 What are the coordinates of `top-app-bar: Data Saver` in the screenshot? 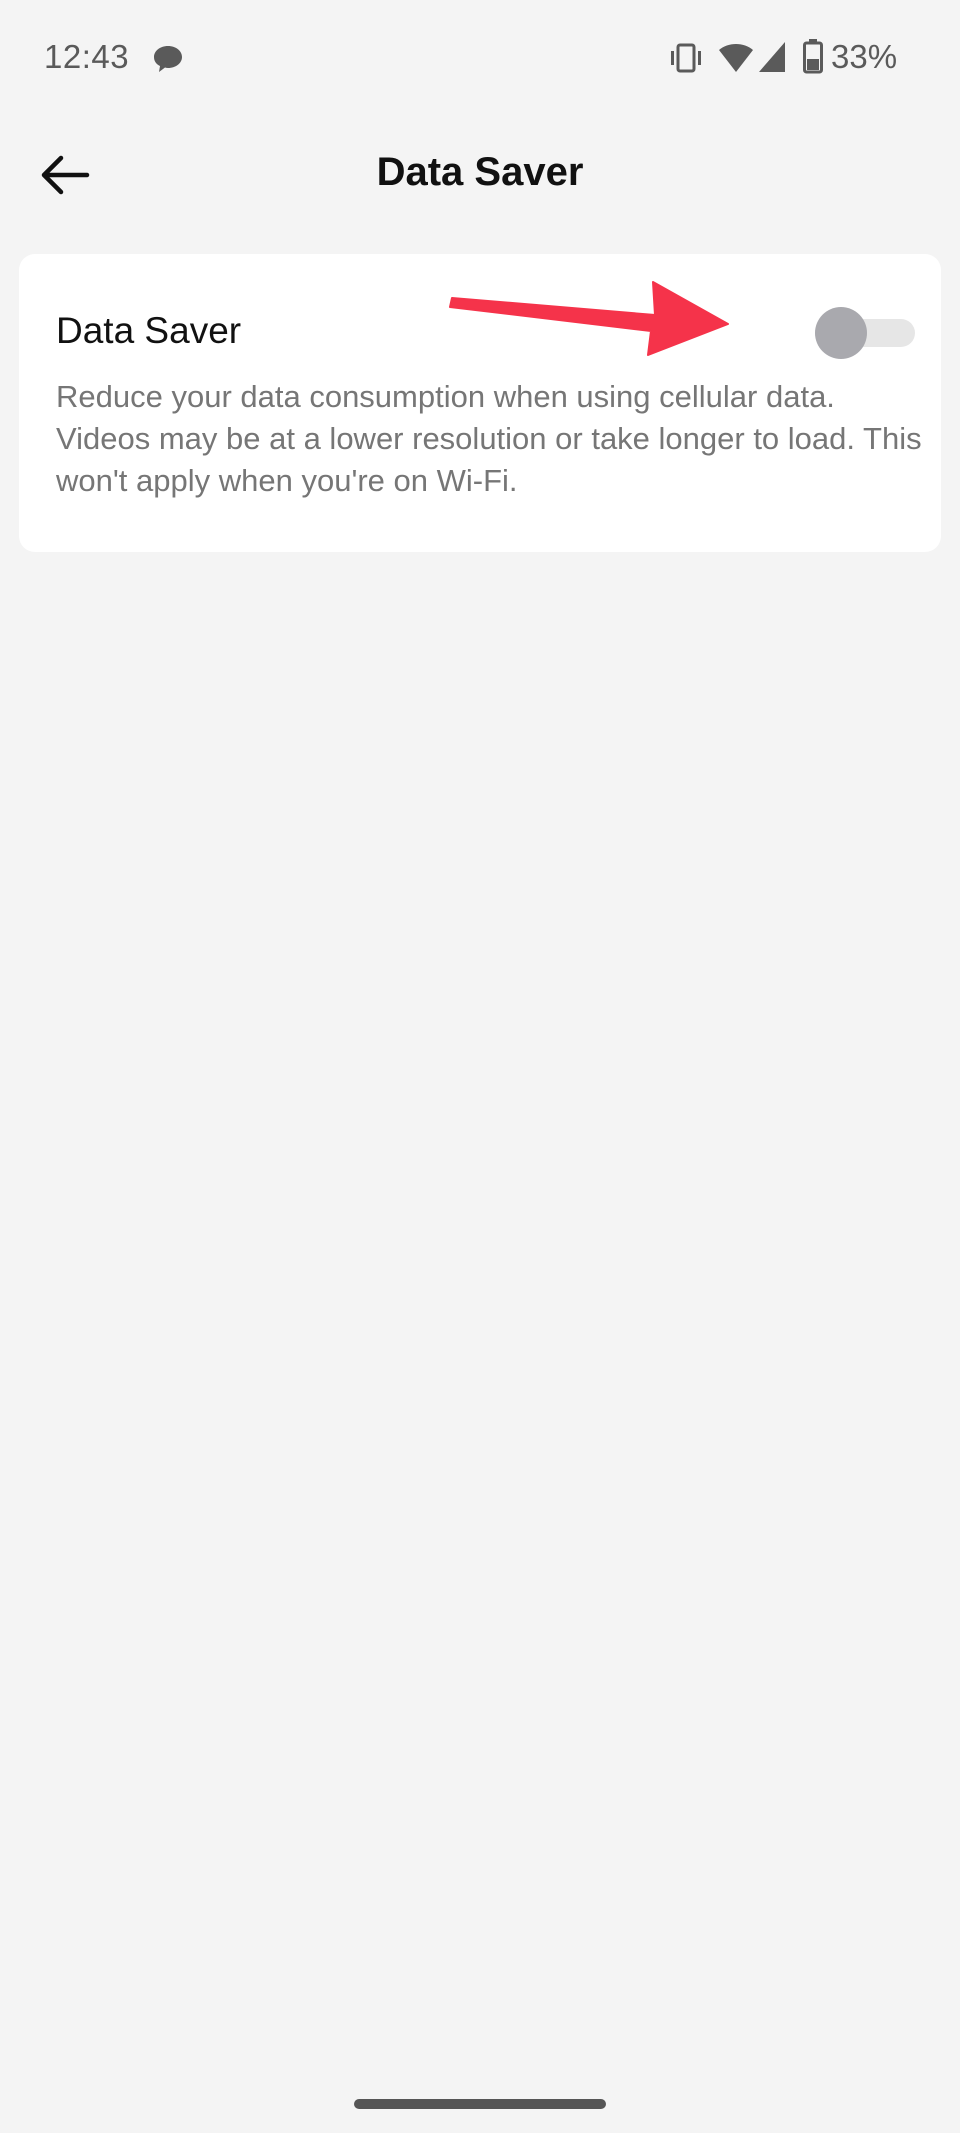 It's located at (480, 175).